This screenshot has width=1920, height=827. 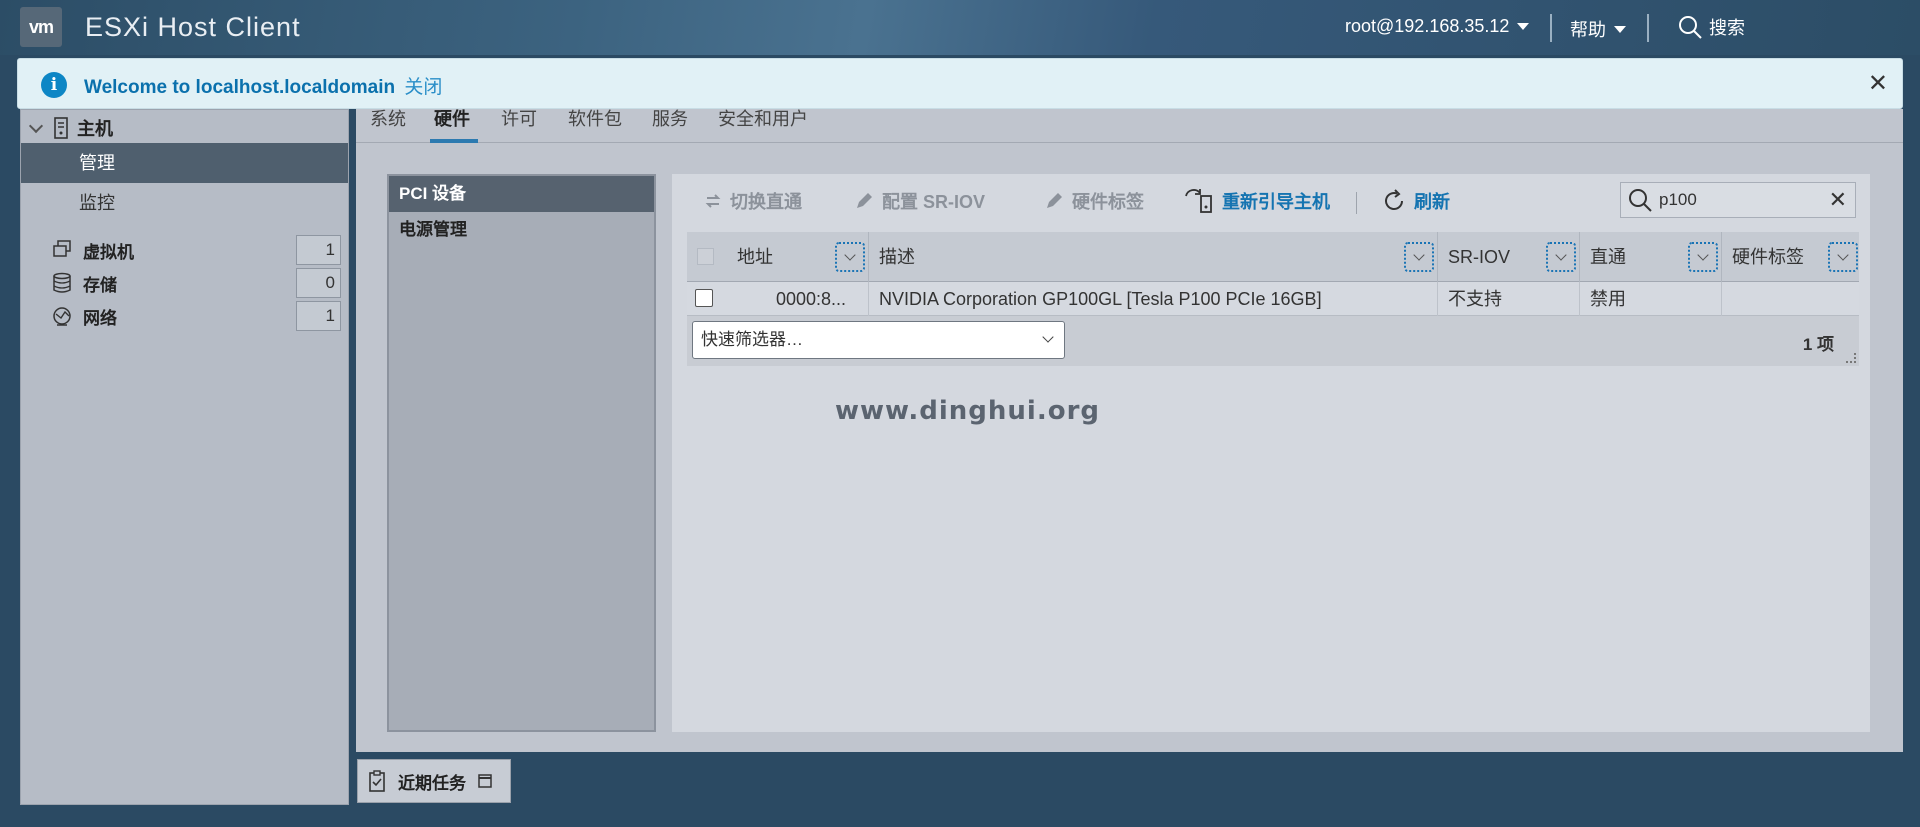 I want to click on host-label: 主机, so click(x=95, y=129).